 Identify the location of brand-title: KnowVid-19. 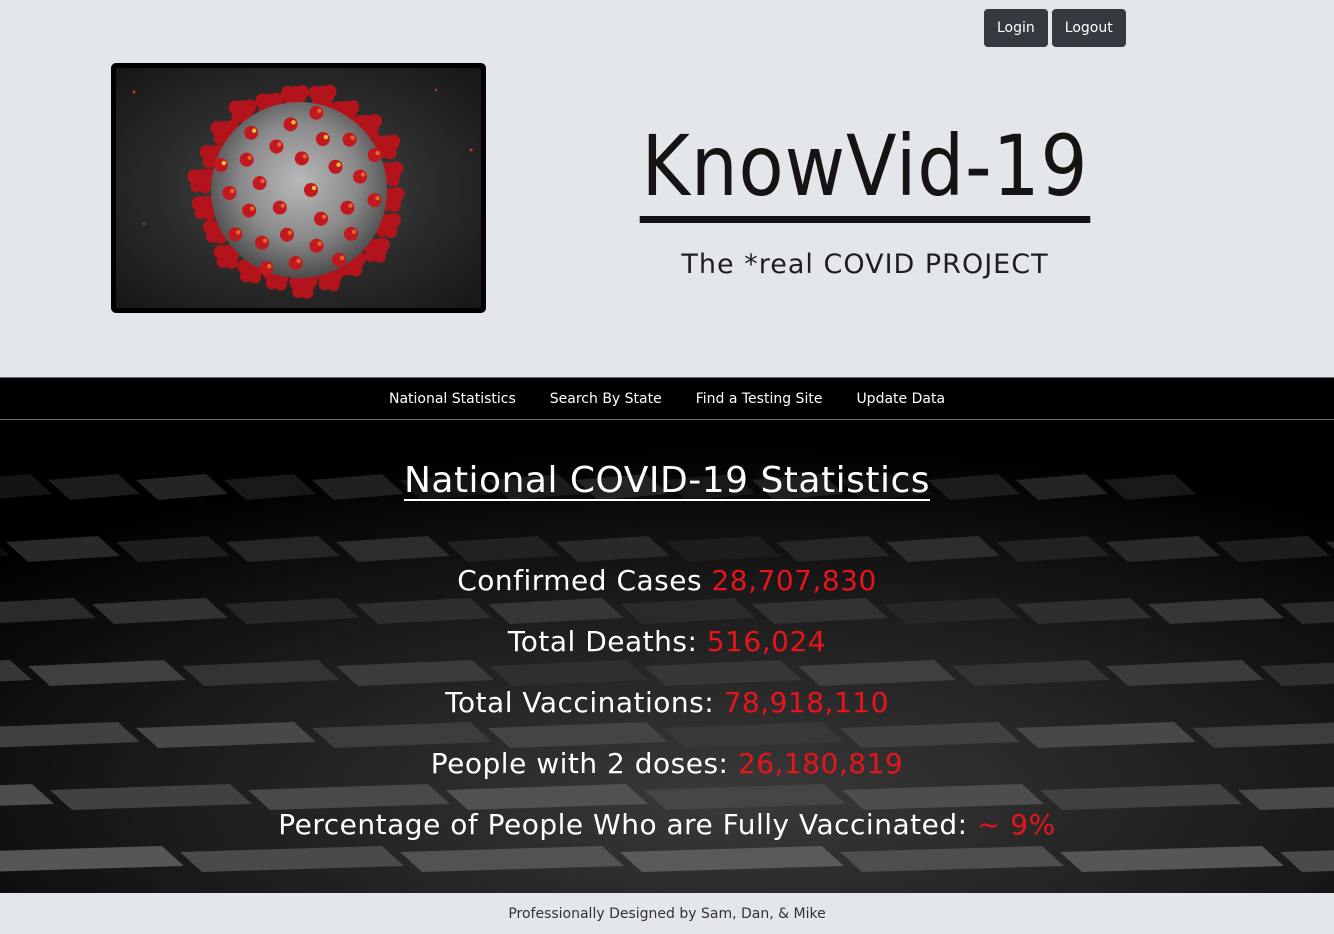
(865, 170).